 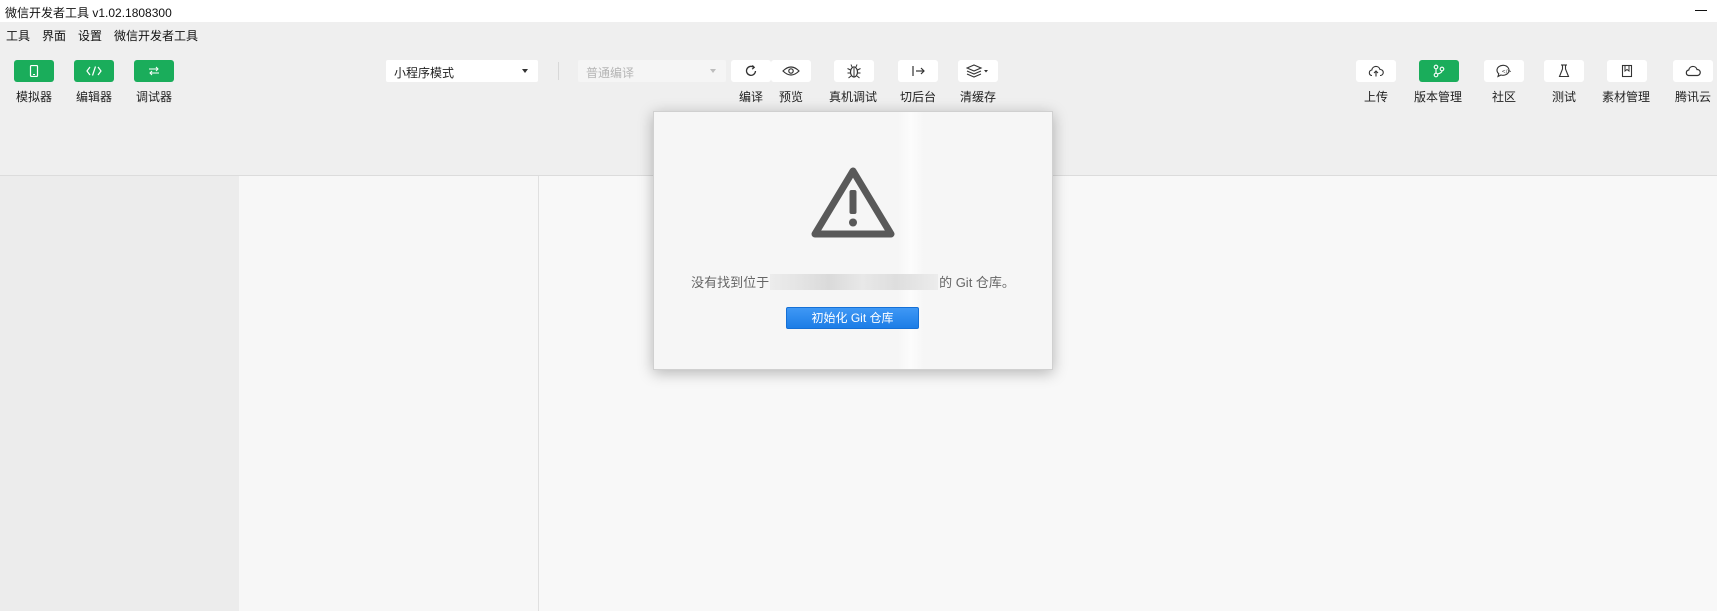 What do you see at coordinates (730, 282) in the screenshot?
I see `dialog-message-prefix: 没有找到位于` at bounding box center [730, 282].